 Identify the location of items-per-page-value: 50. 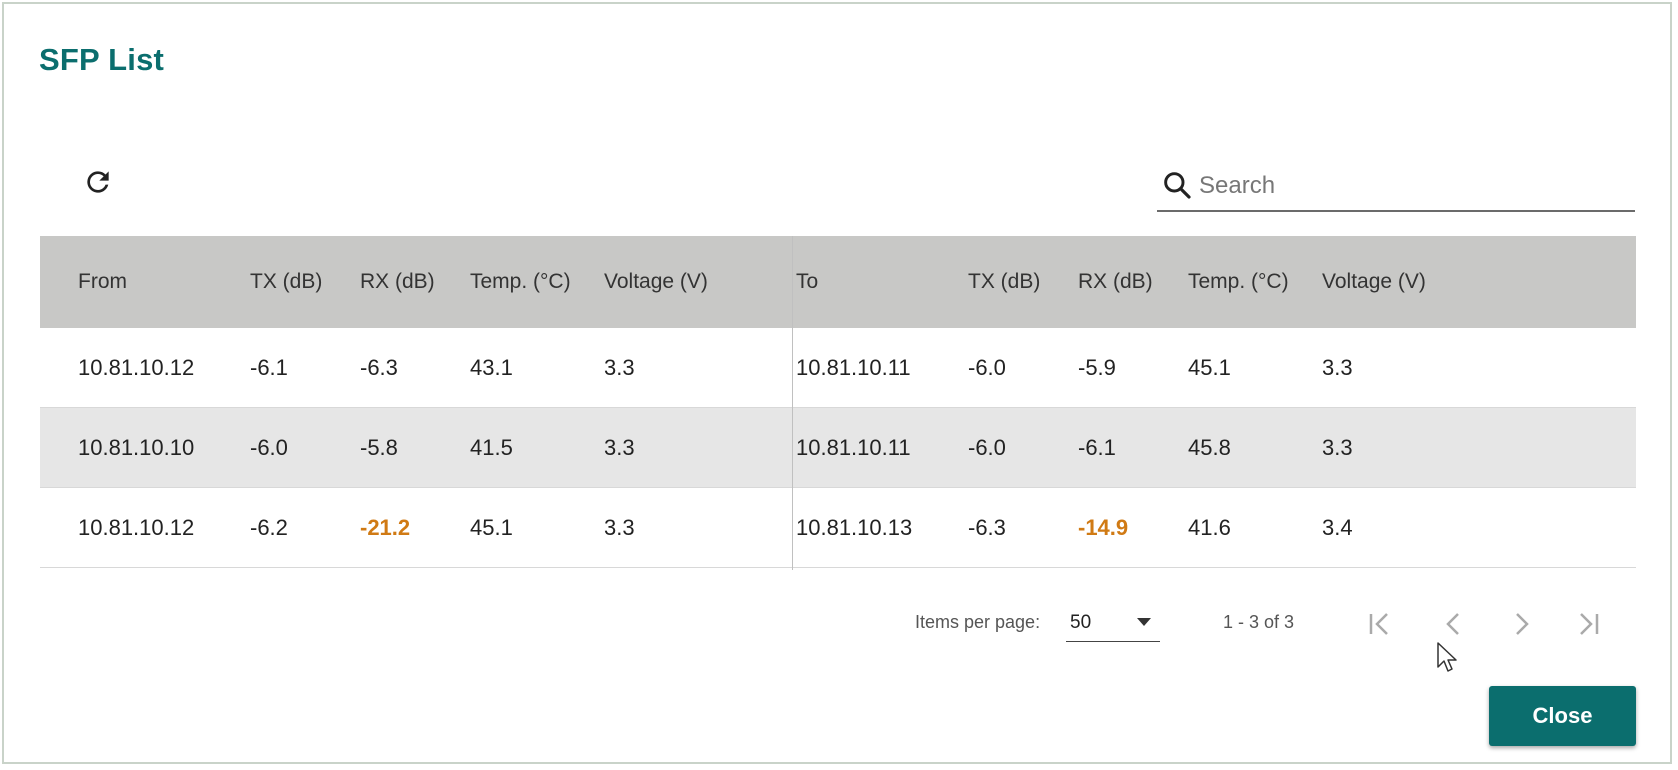
(1081, 622).